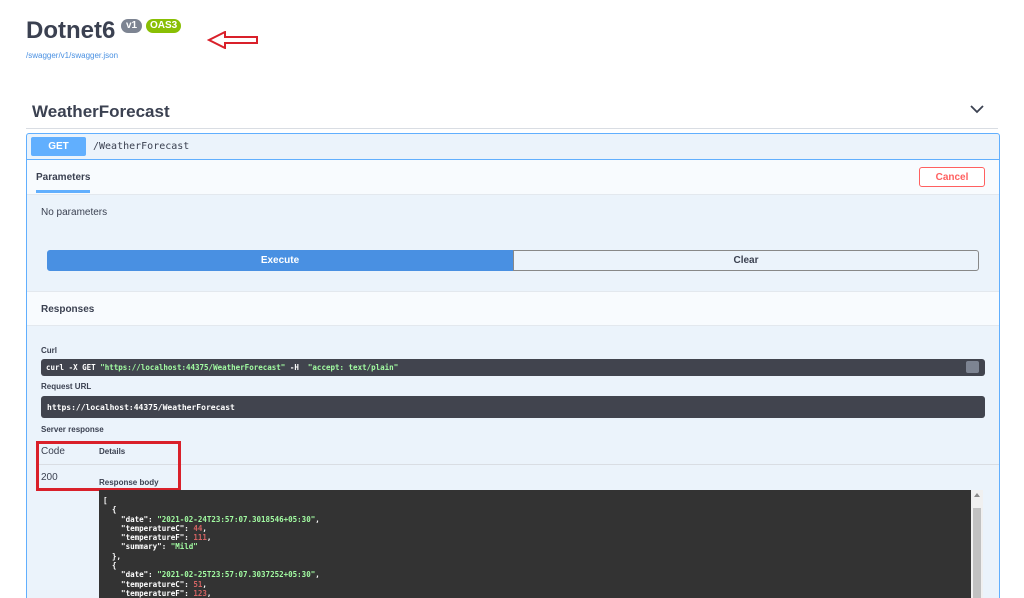 This screenshot has width=1024, height=598. What do you see at coordinates (141, 146) in the screenshot?
I see `operation-path: /WeatherForecast` at bounding box center [141, 146].